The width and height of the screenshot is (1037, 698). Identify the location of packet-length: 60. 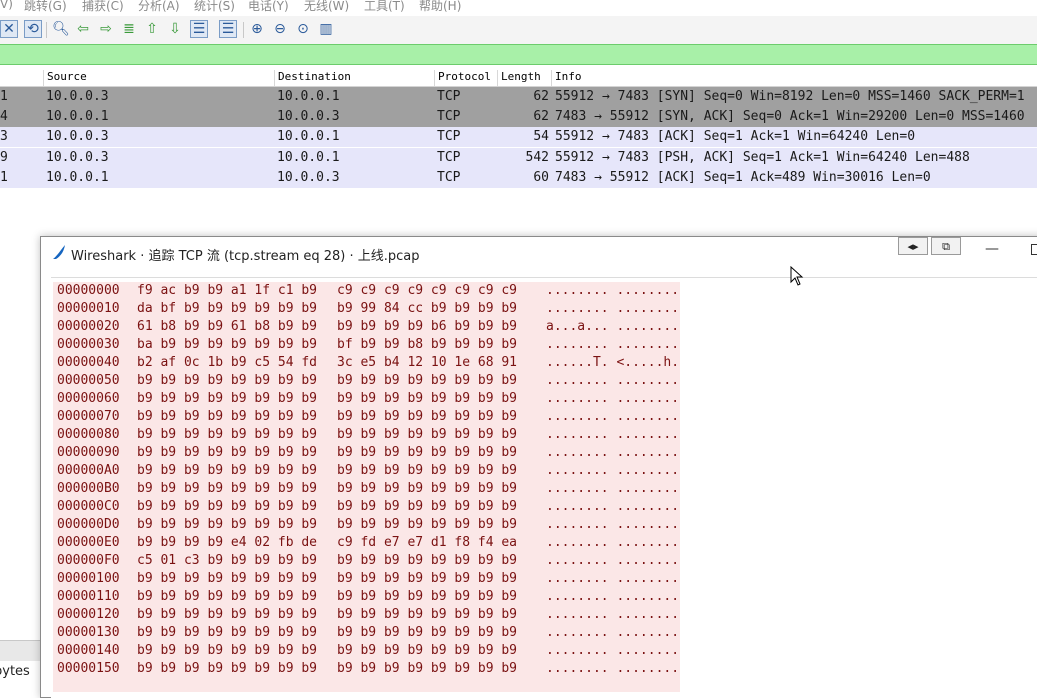
(541, 177).